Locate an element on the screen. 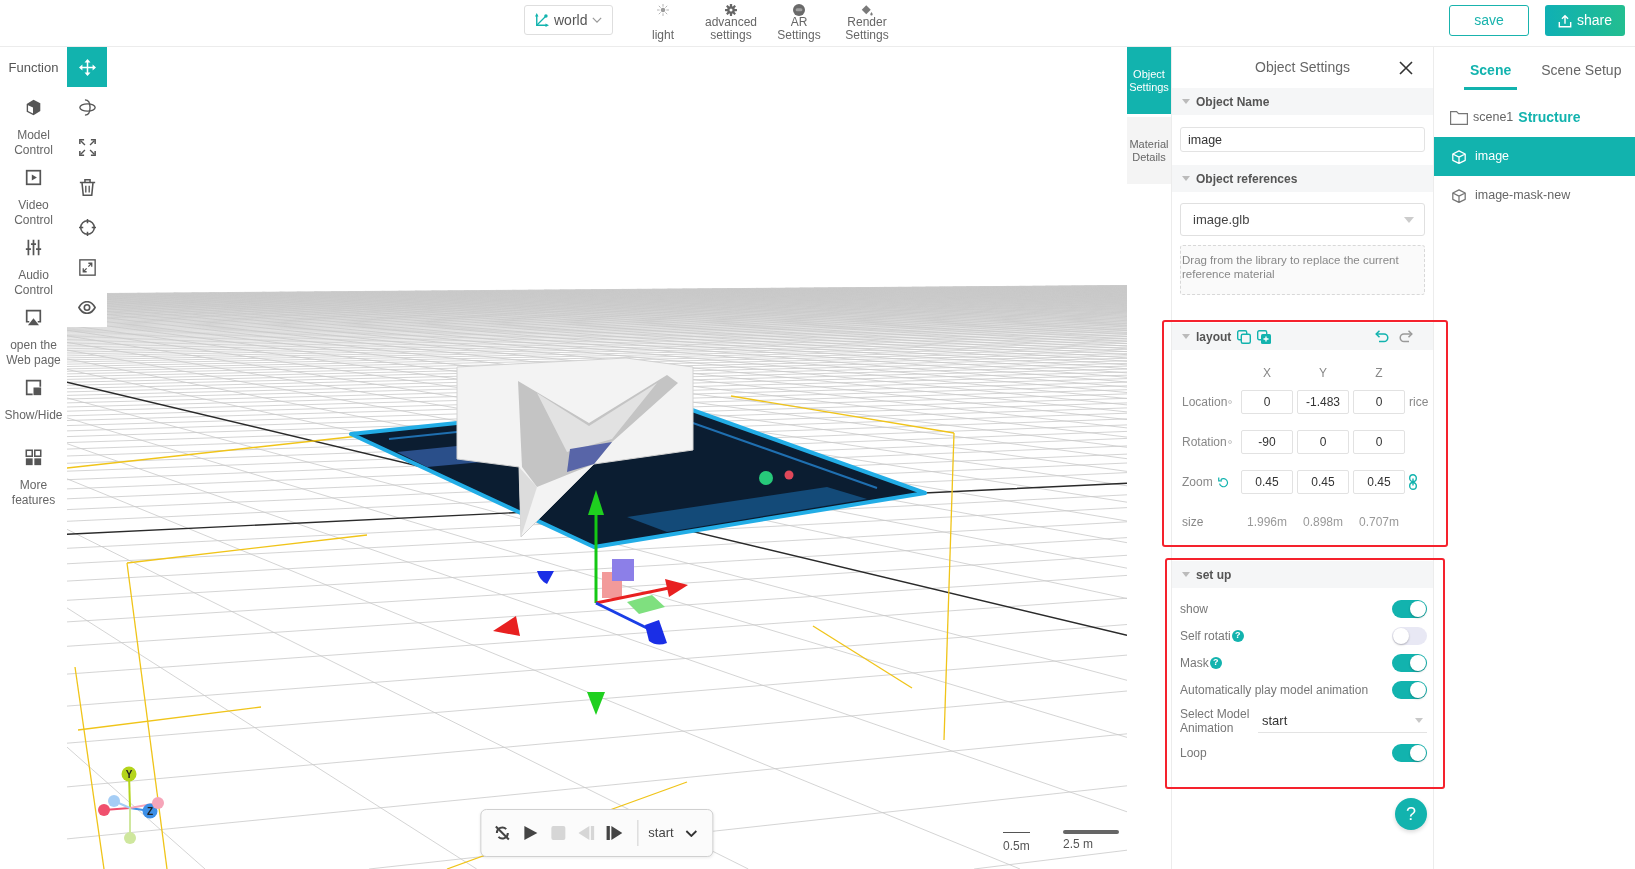 The image size is (1635, 869). sliders-icon is located at coordinates (33, 247).